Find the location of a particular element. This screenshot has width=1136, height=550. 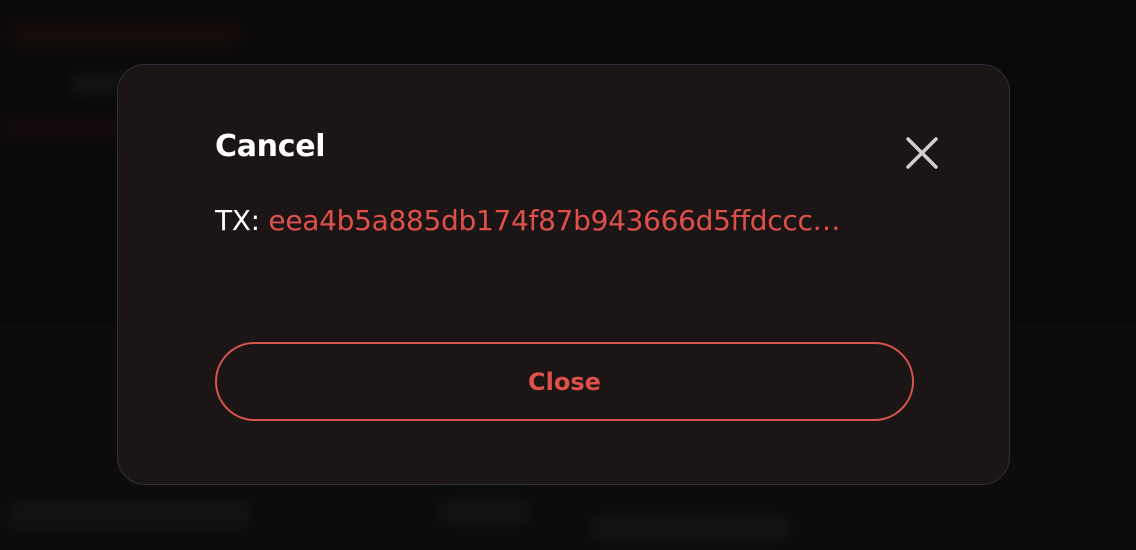

close-button: Close is located at coordinates (564, 381).